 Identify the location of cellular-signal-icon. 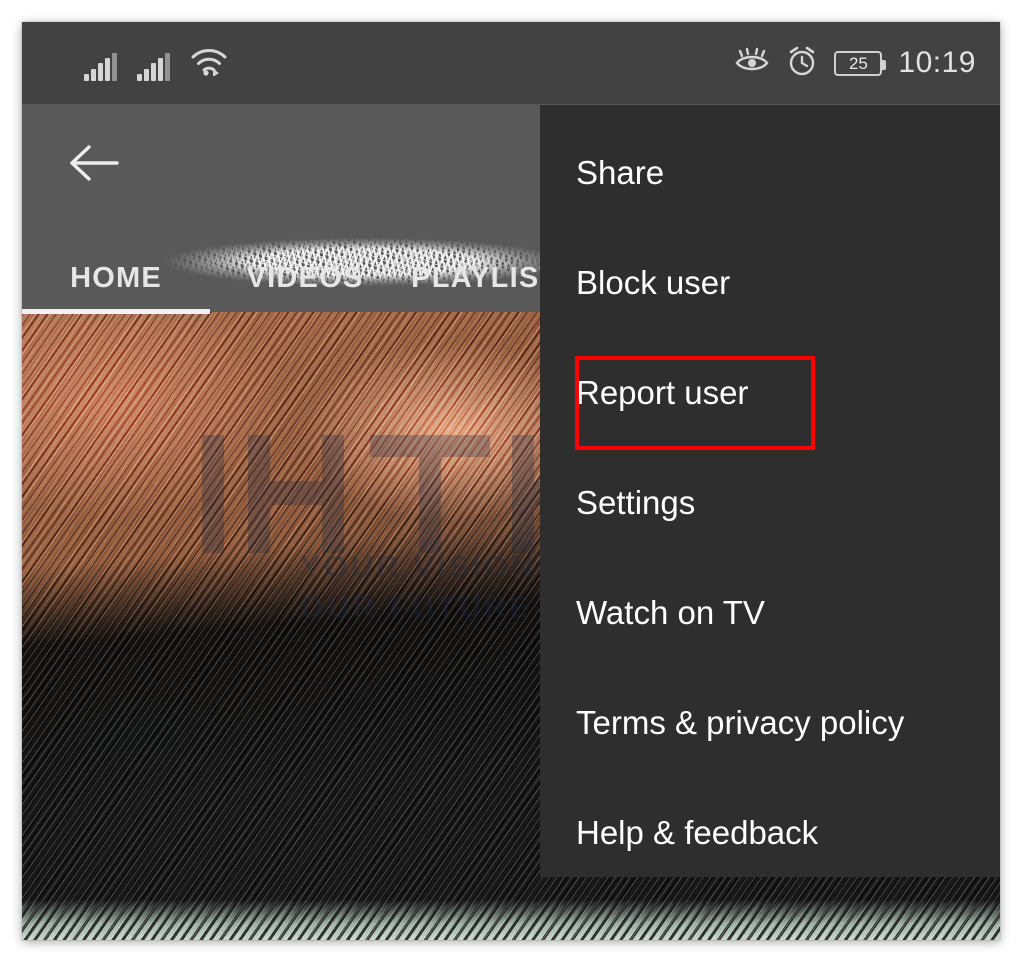
(100, 66).